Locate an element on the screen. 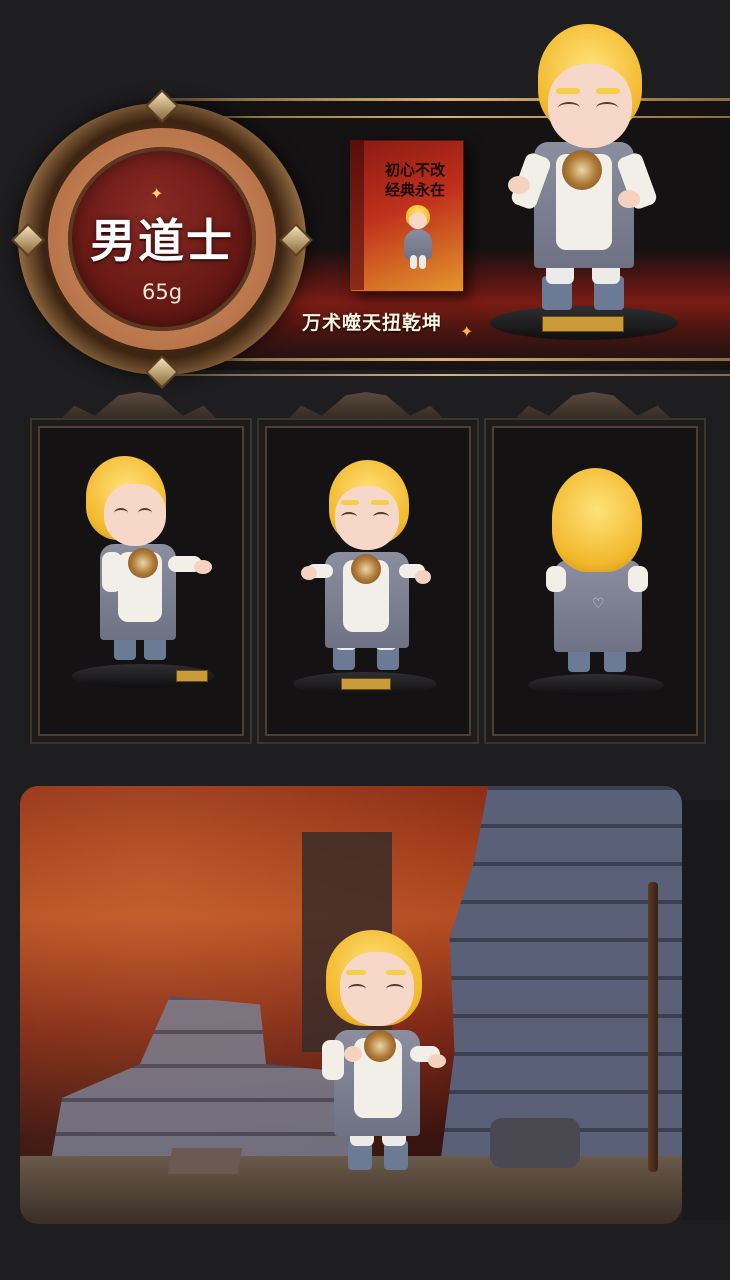 Image resolution: width=730 pixels, height=1280 pixels. view-panel-back: ♡ is located at coordinates (595, 581).